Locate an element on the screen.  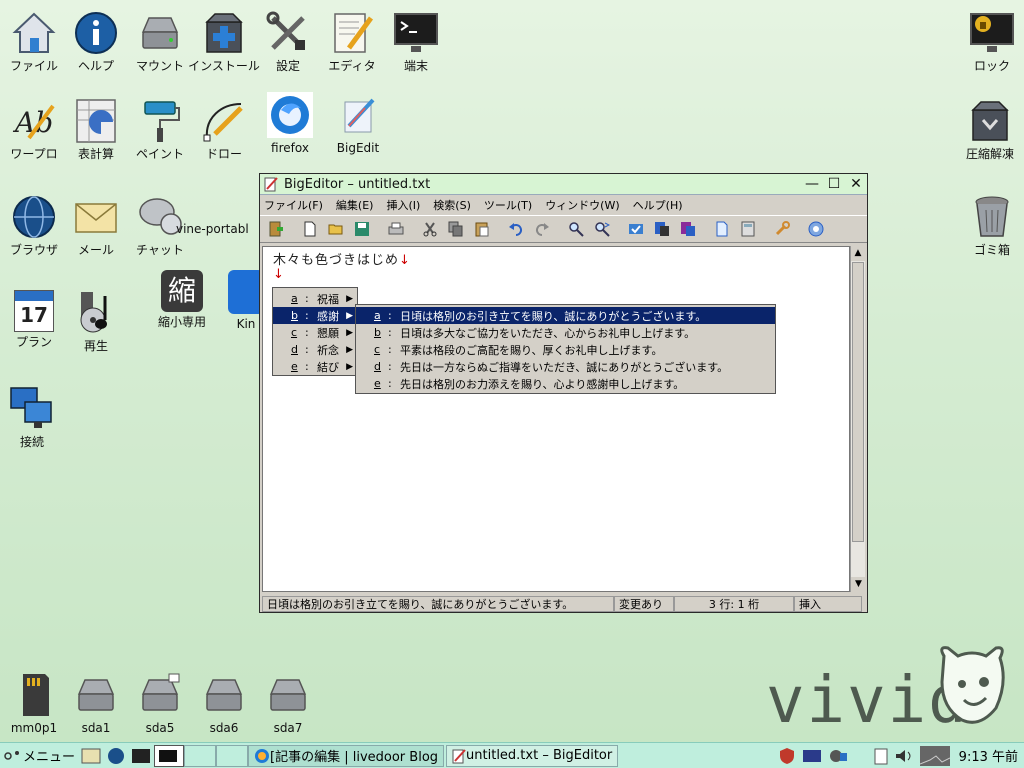
task-firefox-blog: [記事の編集 | livedoor Blog is located at coordinates (346, 755).